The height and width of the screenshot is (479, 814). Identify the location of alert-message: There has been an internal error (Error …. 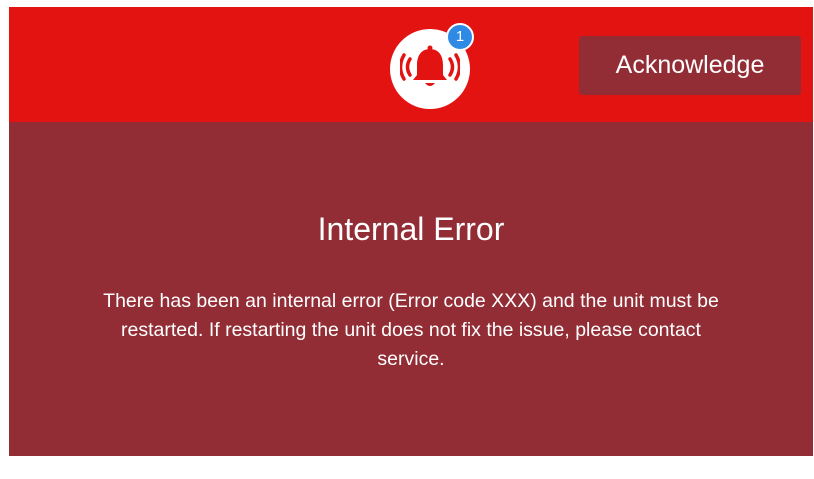
(411, 330).